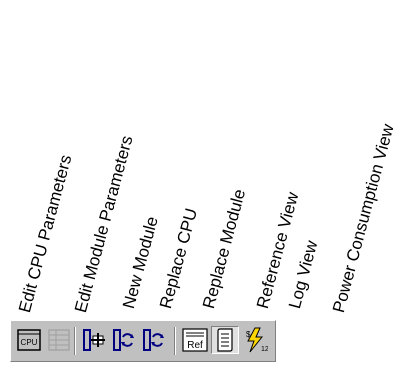 The width and height of the screenshot is (419, 374). I want to click on svg-text: Ref, so click(195, 345).